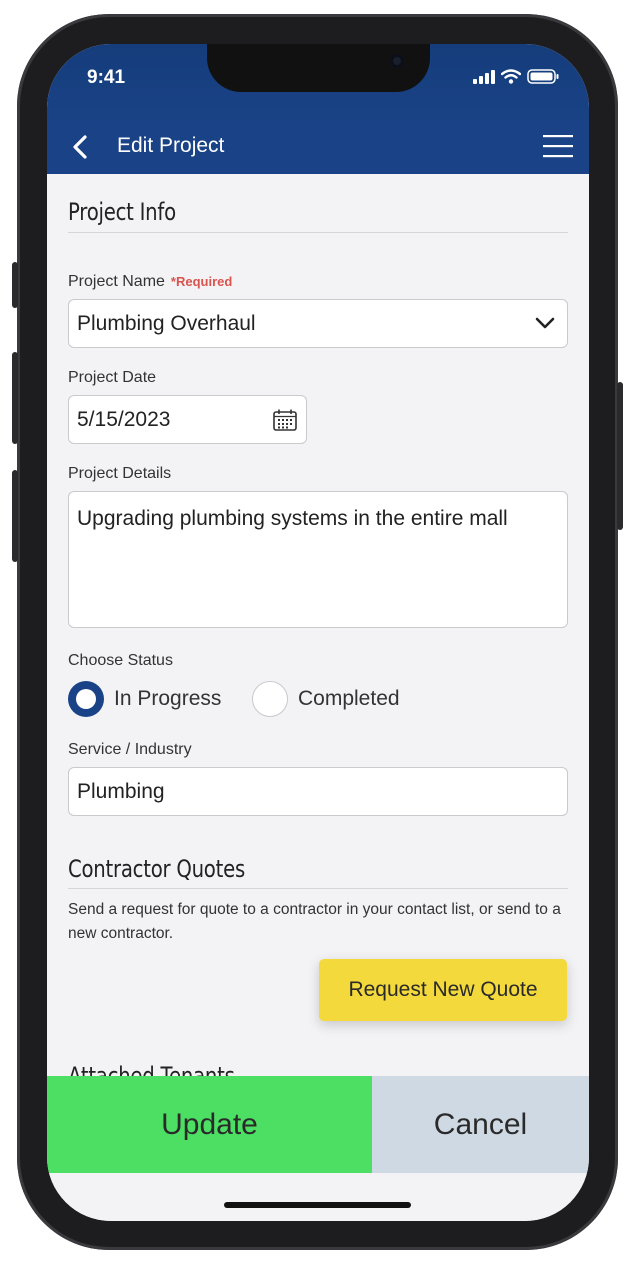 The height and width of the screenshot is (1266, 635). What do you see at coordinates (349, 699) in the screenshot?
I see `radio-completed-label: Completed` at bounding box center [349, 699].